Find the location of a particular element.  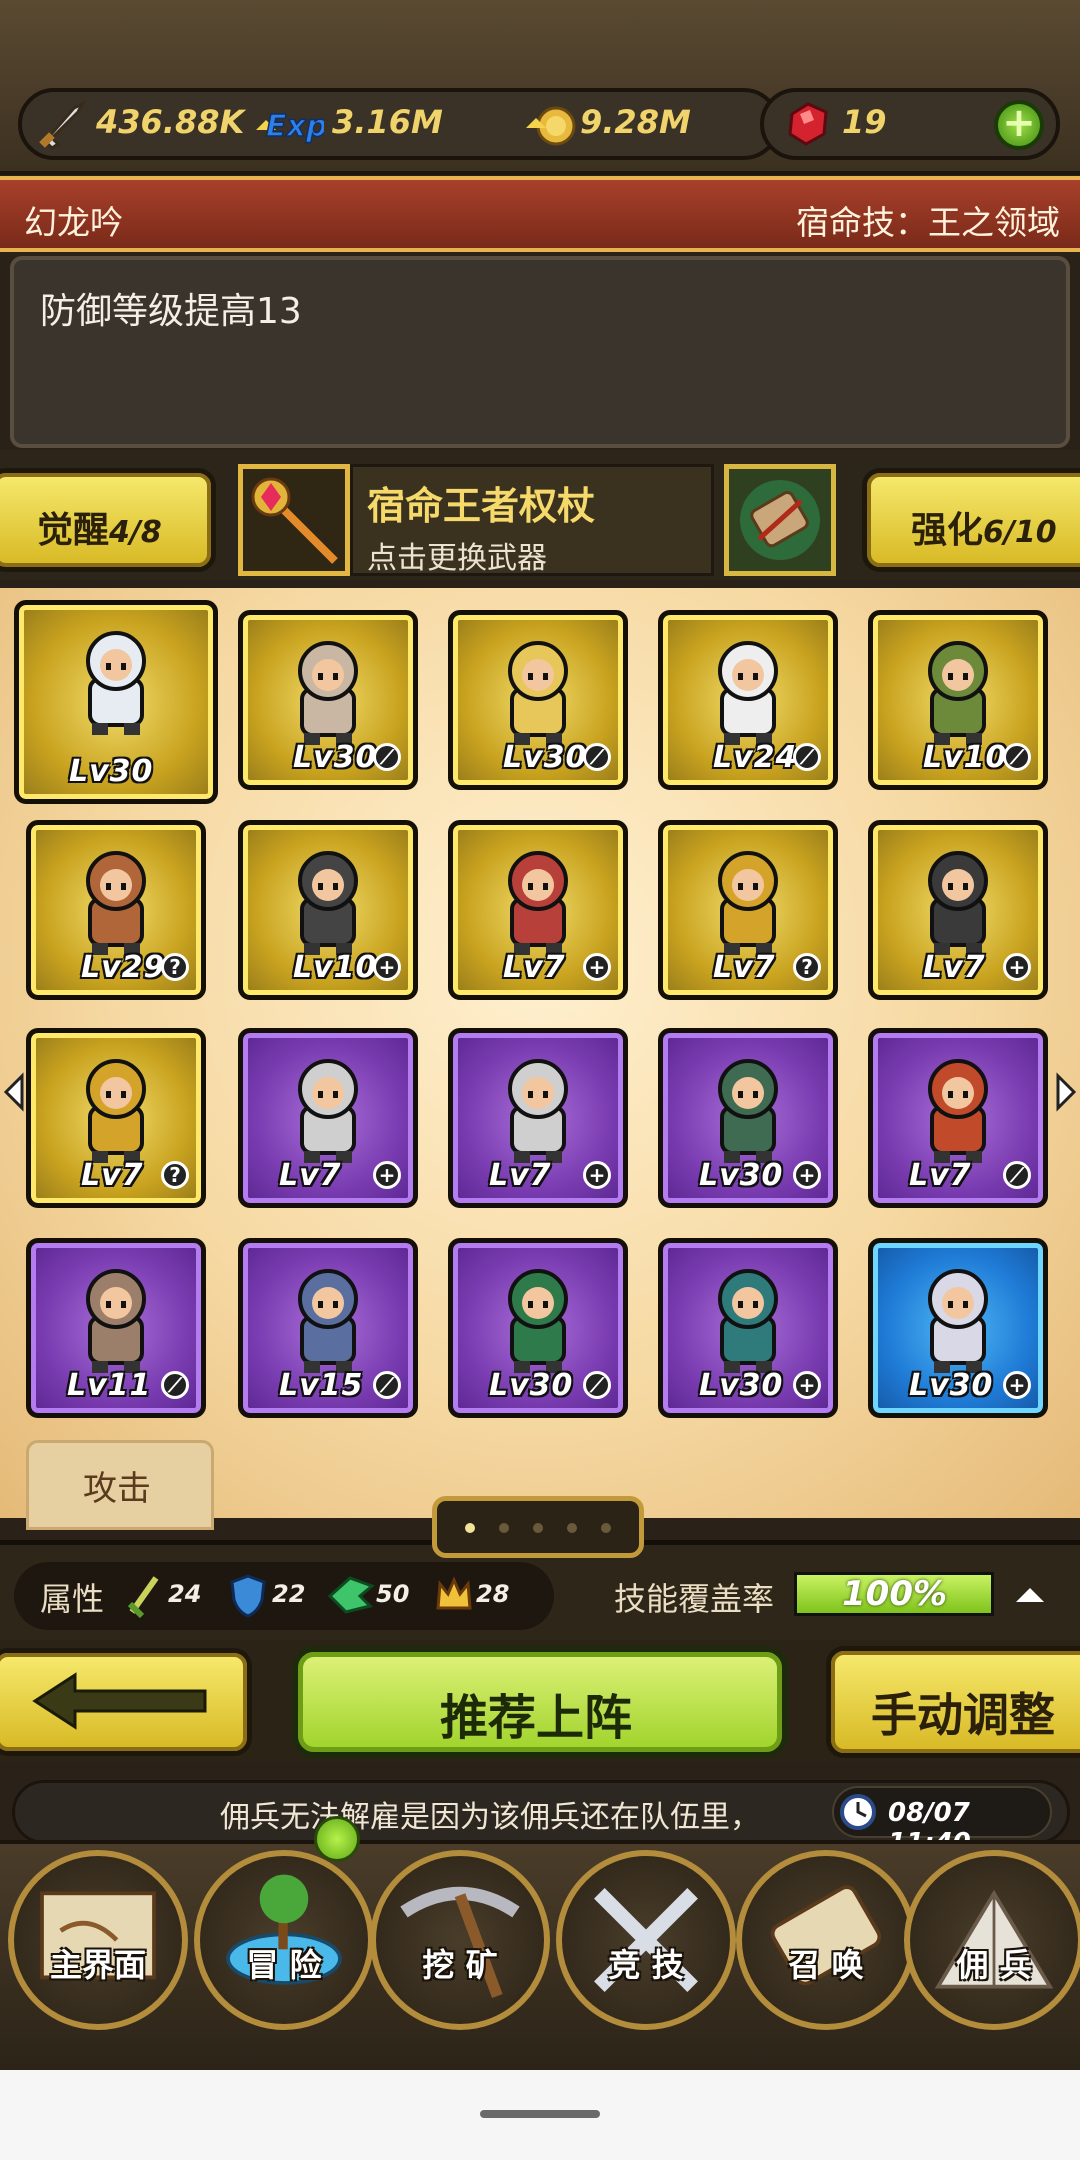

nav-label: 冒 险 is located at coordinates (284, 1965).